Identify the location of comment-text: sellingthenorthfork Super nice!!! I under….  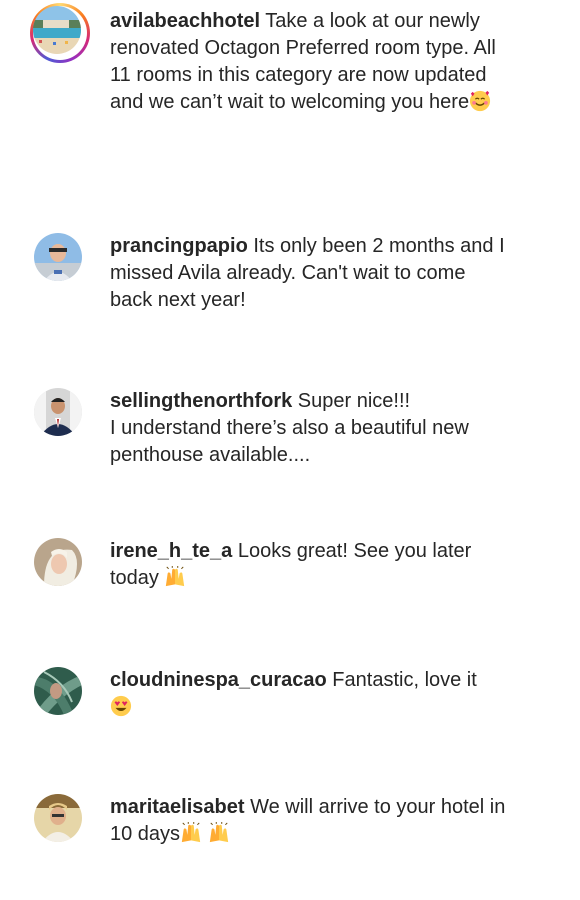
(310, 428).